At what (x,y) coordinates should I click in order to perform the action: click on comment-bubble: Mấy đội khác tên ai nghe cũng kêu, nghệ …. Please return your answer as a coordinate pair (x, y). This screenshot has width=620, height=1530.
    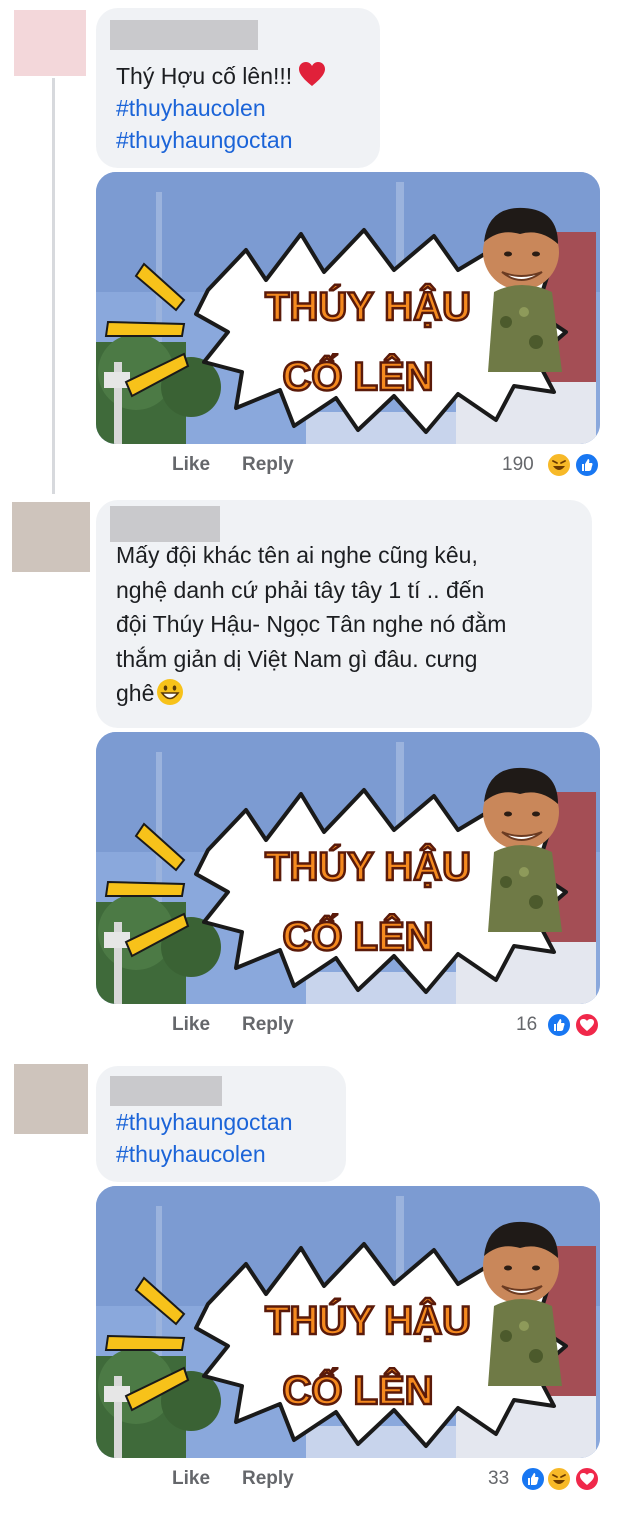
    Looking at the image, I should click on (344, 614).